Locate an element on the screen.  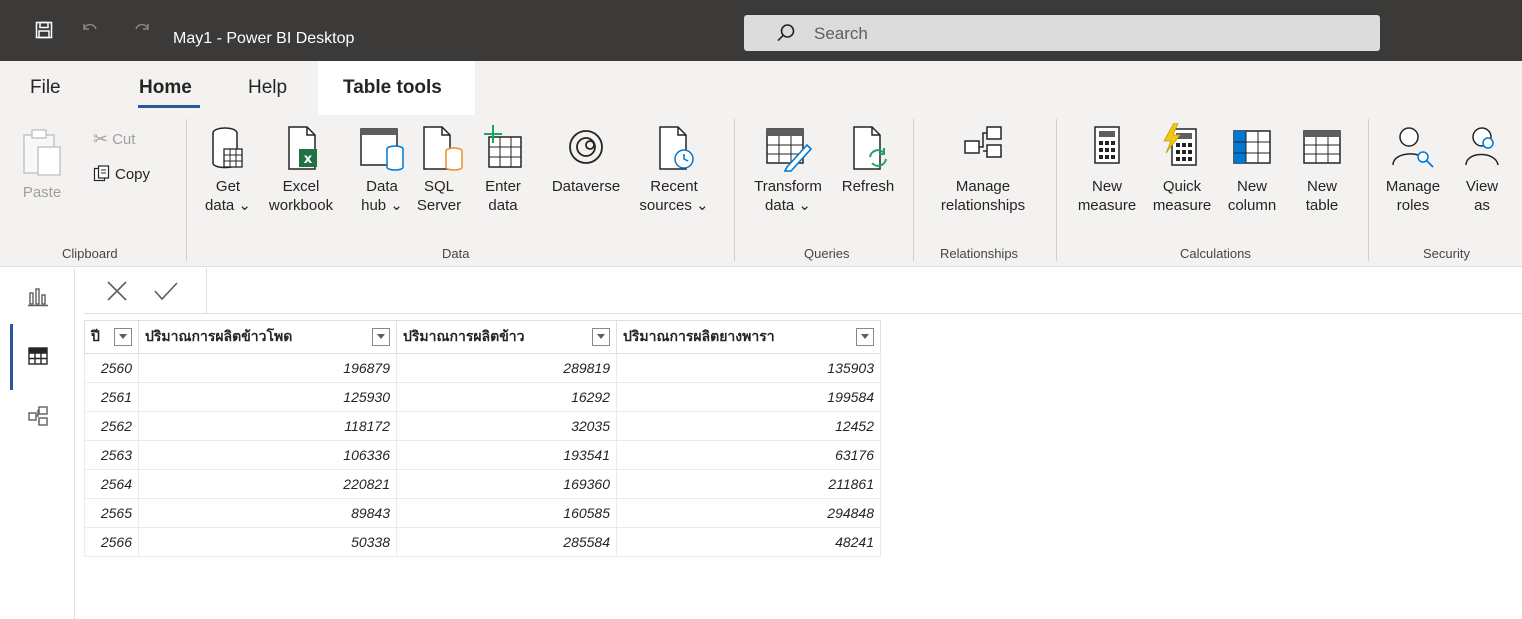
sql-server-button: SQL Server is located at coordinates (439, 169).